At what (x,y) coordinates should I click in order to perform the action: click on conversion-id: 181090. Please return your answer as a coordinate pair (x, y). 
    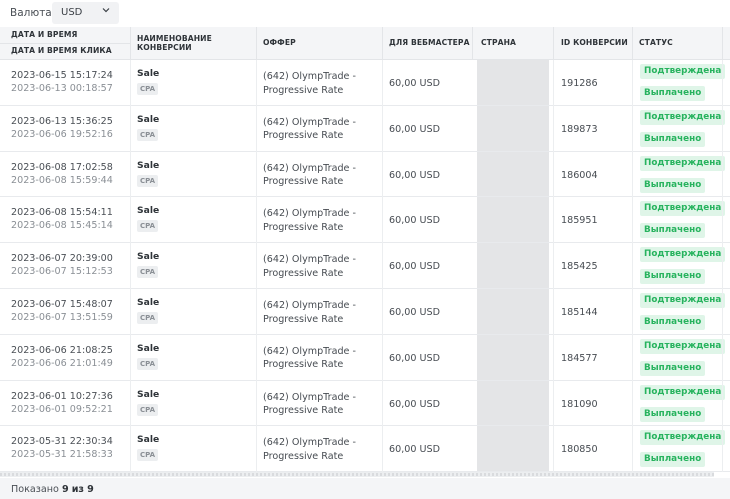
    Looking at the image, I should click on (579, 404).